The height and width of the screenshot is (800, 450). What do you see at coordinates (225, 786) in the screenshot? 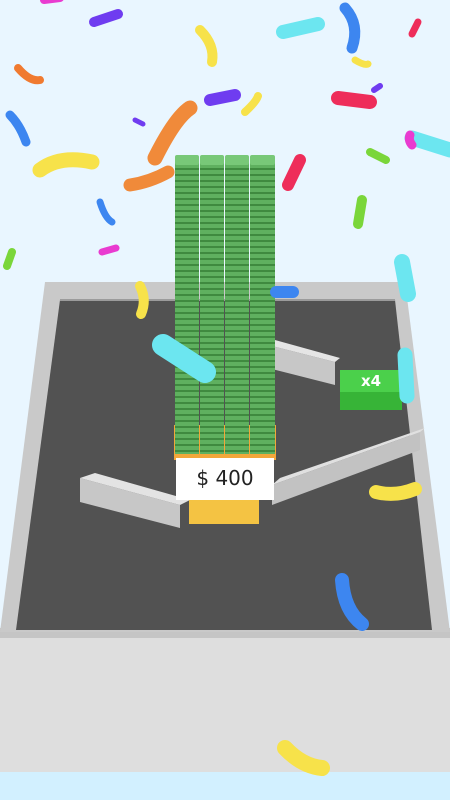
I see `bottom-strip` at bounding box center [225, 786].